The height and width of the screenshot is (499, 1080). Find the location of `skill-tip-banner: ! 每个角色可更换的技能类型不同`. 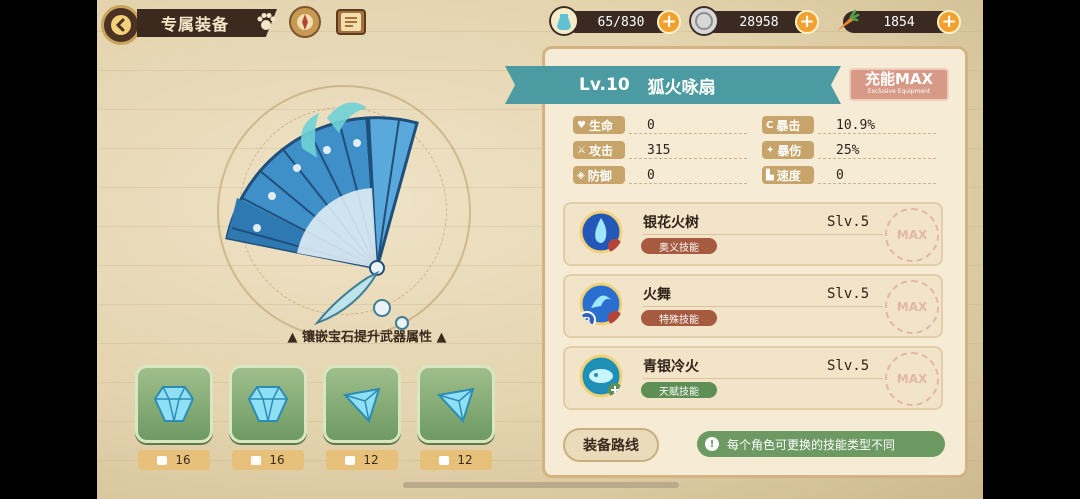

skill-tip-banner: ! 每个角色可更换的技能类型不同 is located at coordinates (821, 444).